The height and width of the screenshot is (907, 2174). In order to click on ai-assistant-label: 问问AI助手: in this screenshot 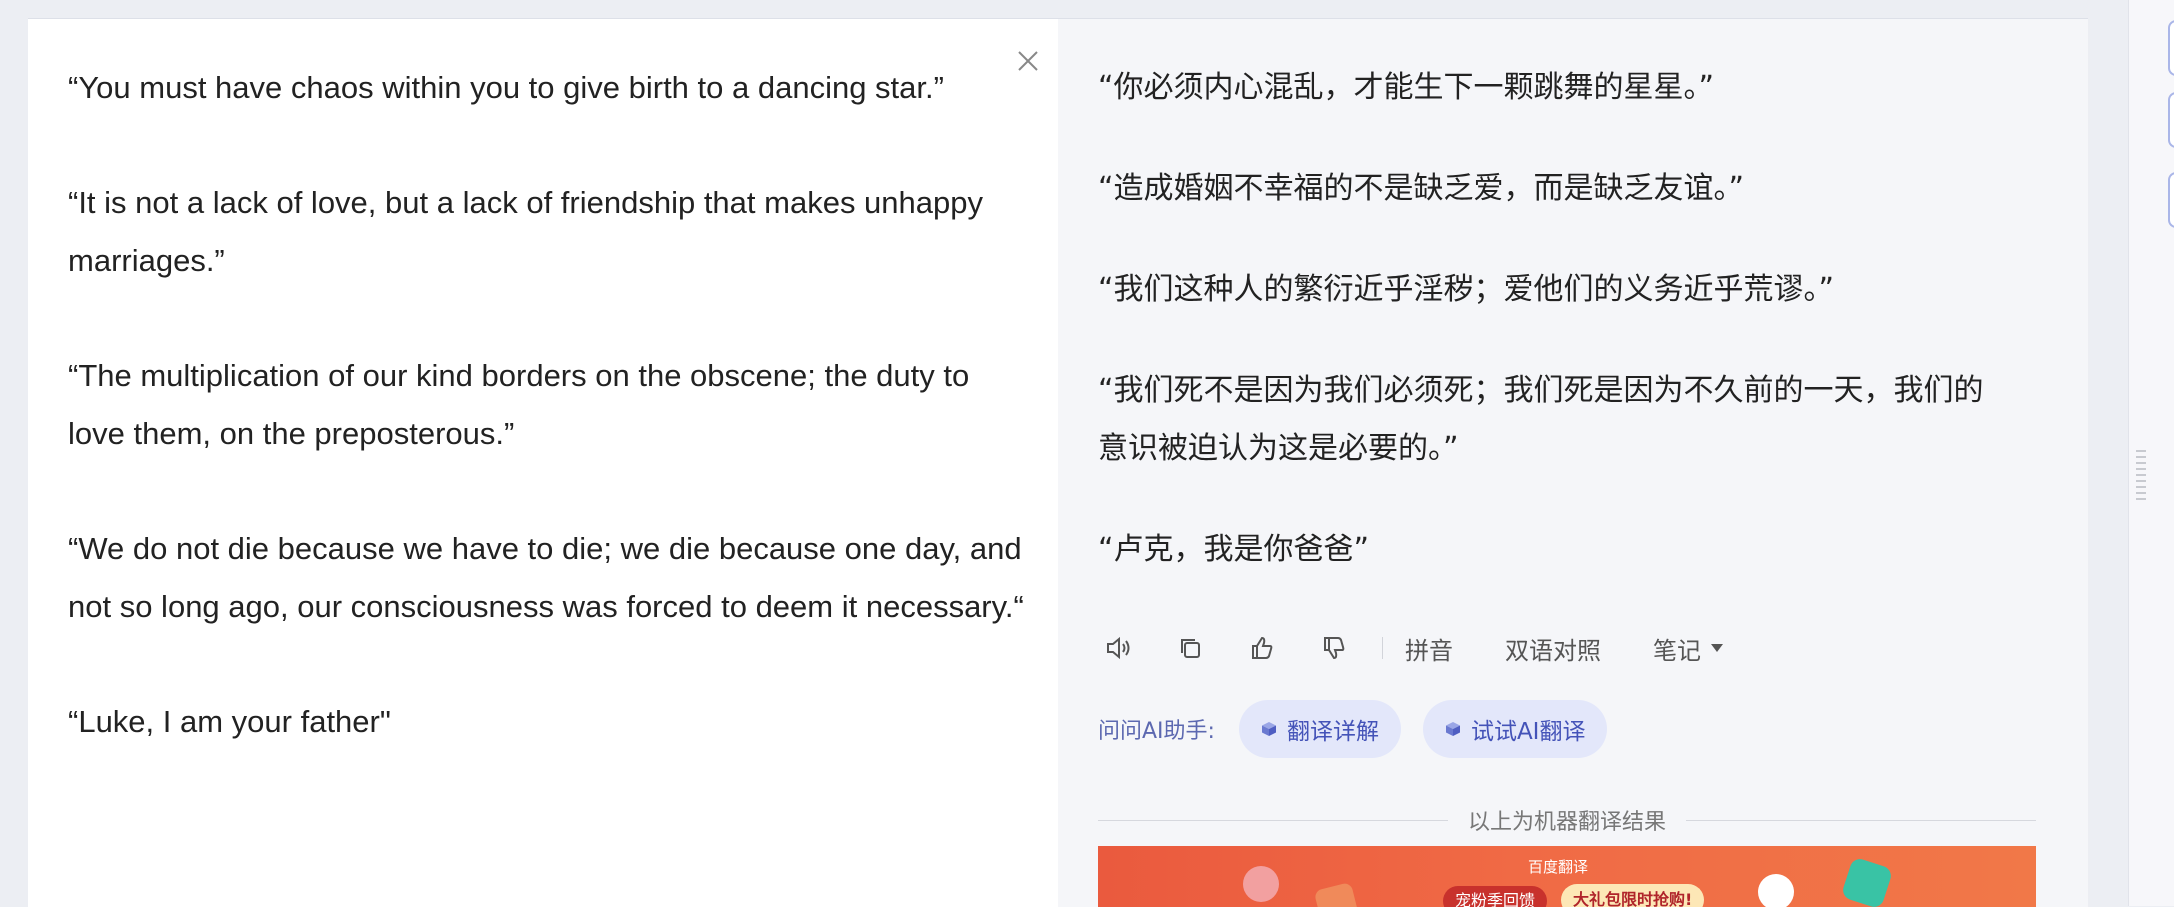, I will do `click(1156, 731)`.